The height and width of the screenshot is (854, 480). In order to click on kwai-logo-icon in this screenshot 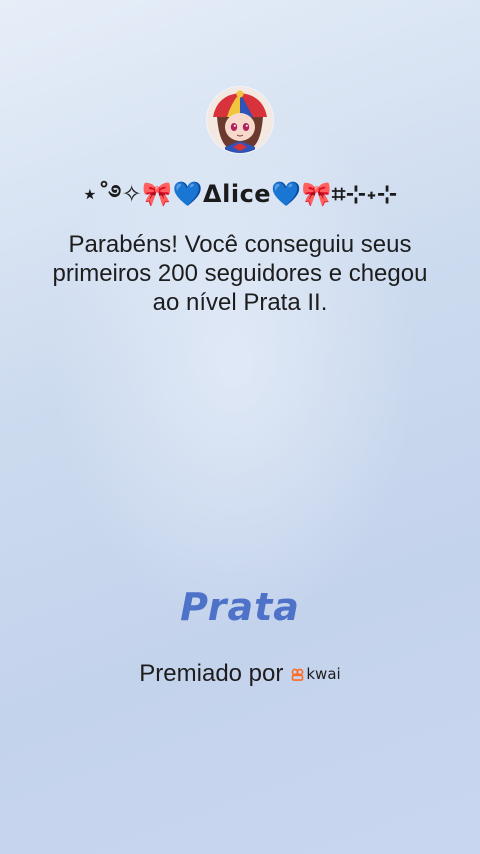, I will do `click(297, 674)`.